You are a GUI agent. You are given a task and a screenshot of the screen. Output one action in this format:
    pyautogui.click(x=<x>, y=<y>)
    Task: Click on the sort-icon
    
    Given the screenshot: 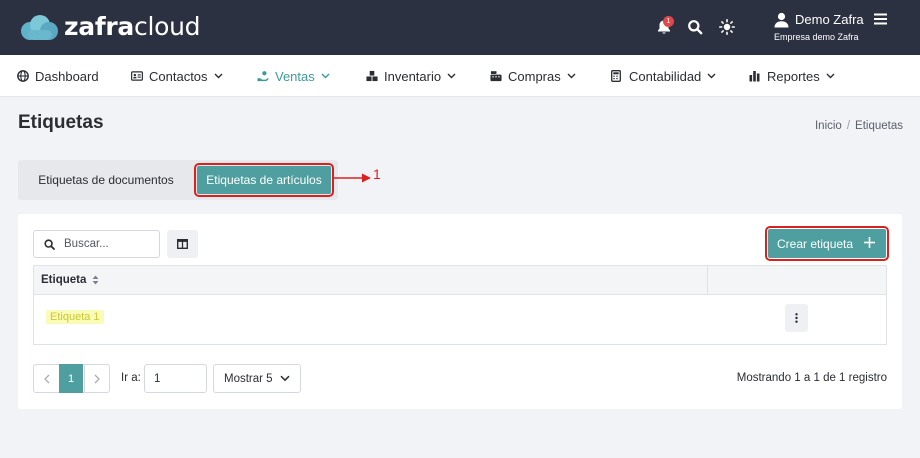 What is the action you would take?
    pyautogui.click(x=95, y=280)
    